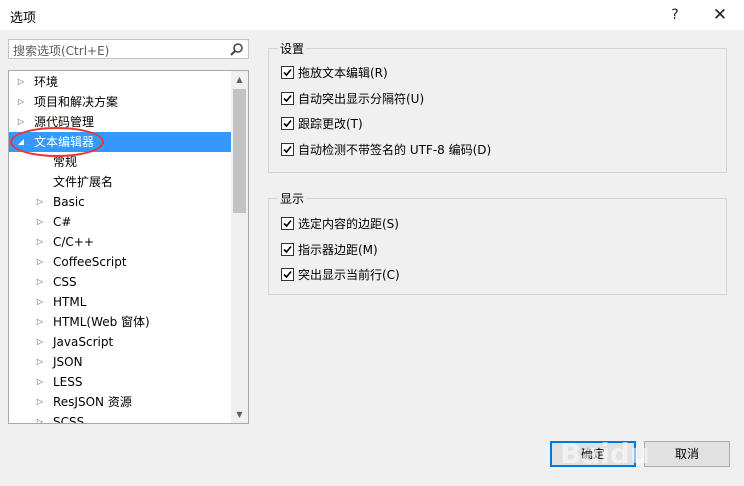 Image resolution: width=744 pixels, height=486 pixels. What do you see at coordinates (120, 302) in the screenshot?
I see `tree-item-html: ▷ HTML` at bounding box center [120, 302].